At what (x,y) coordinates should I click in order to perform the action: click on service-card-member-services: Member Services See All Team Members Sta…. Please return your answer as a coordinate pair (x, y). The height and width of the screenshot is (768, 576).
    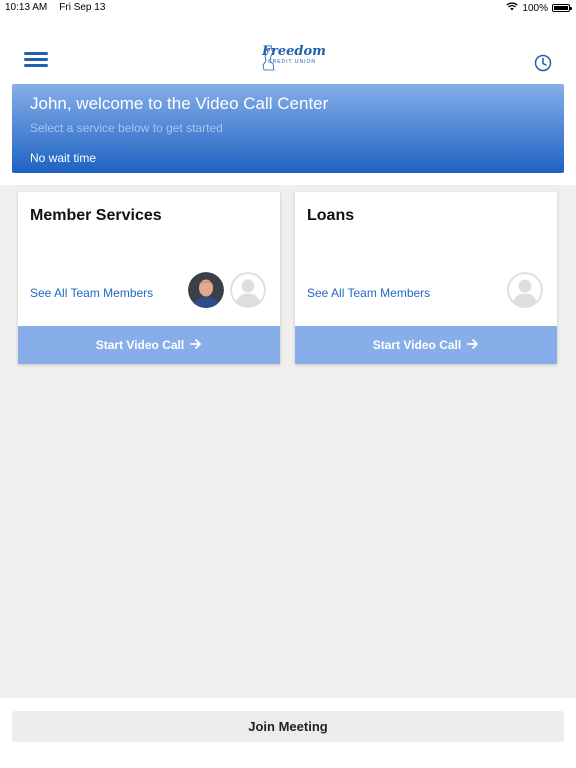
    Looking at the image, I should click on (149, 278).